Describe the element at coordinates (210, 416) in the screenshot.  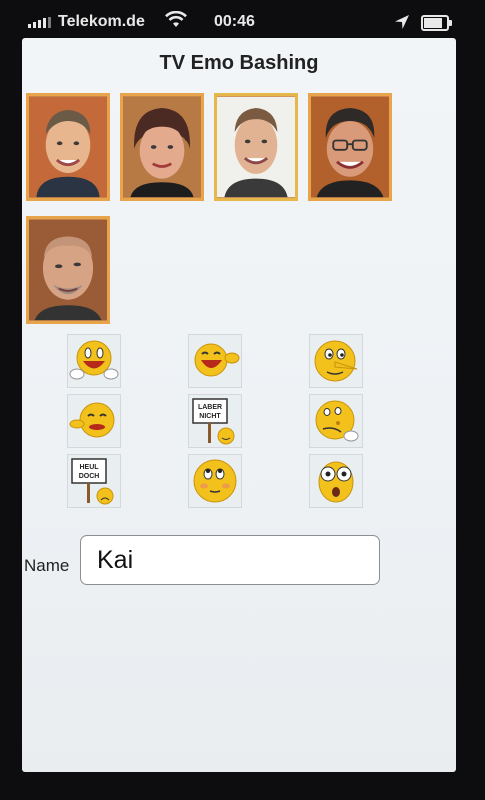
I see `sign-text-line-2: NICHT` at that location.